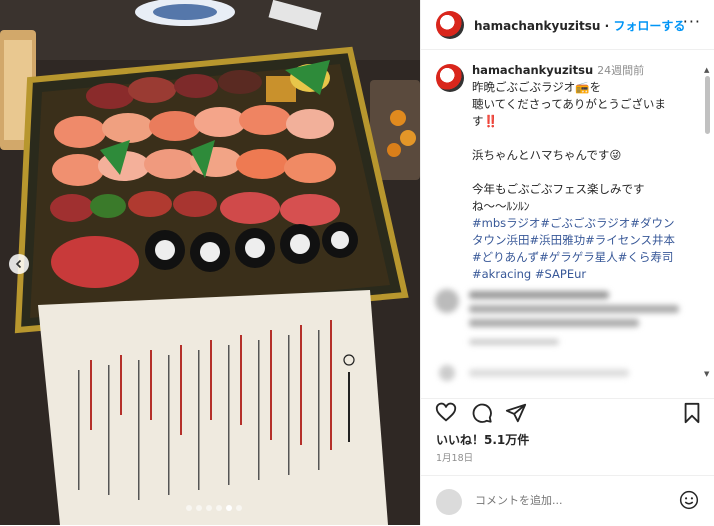 The width and height of the screenshot is (714, 526). What do you see at coordinates (649, 26) in the screenshot?
I see `follow-button: フォローする` at bounding box center [649, 26].